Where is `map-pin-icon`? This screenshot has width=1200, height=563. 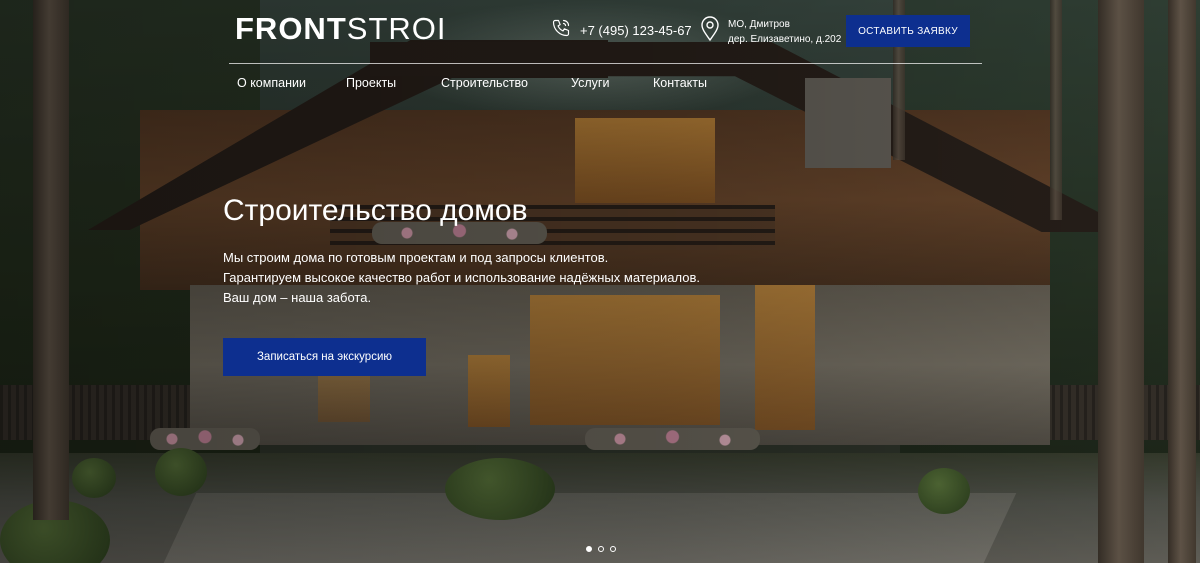 map-pin-icon is located at coordinates (710, 31).